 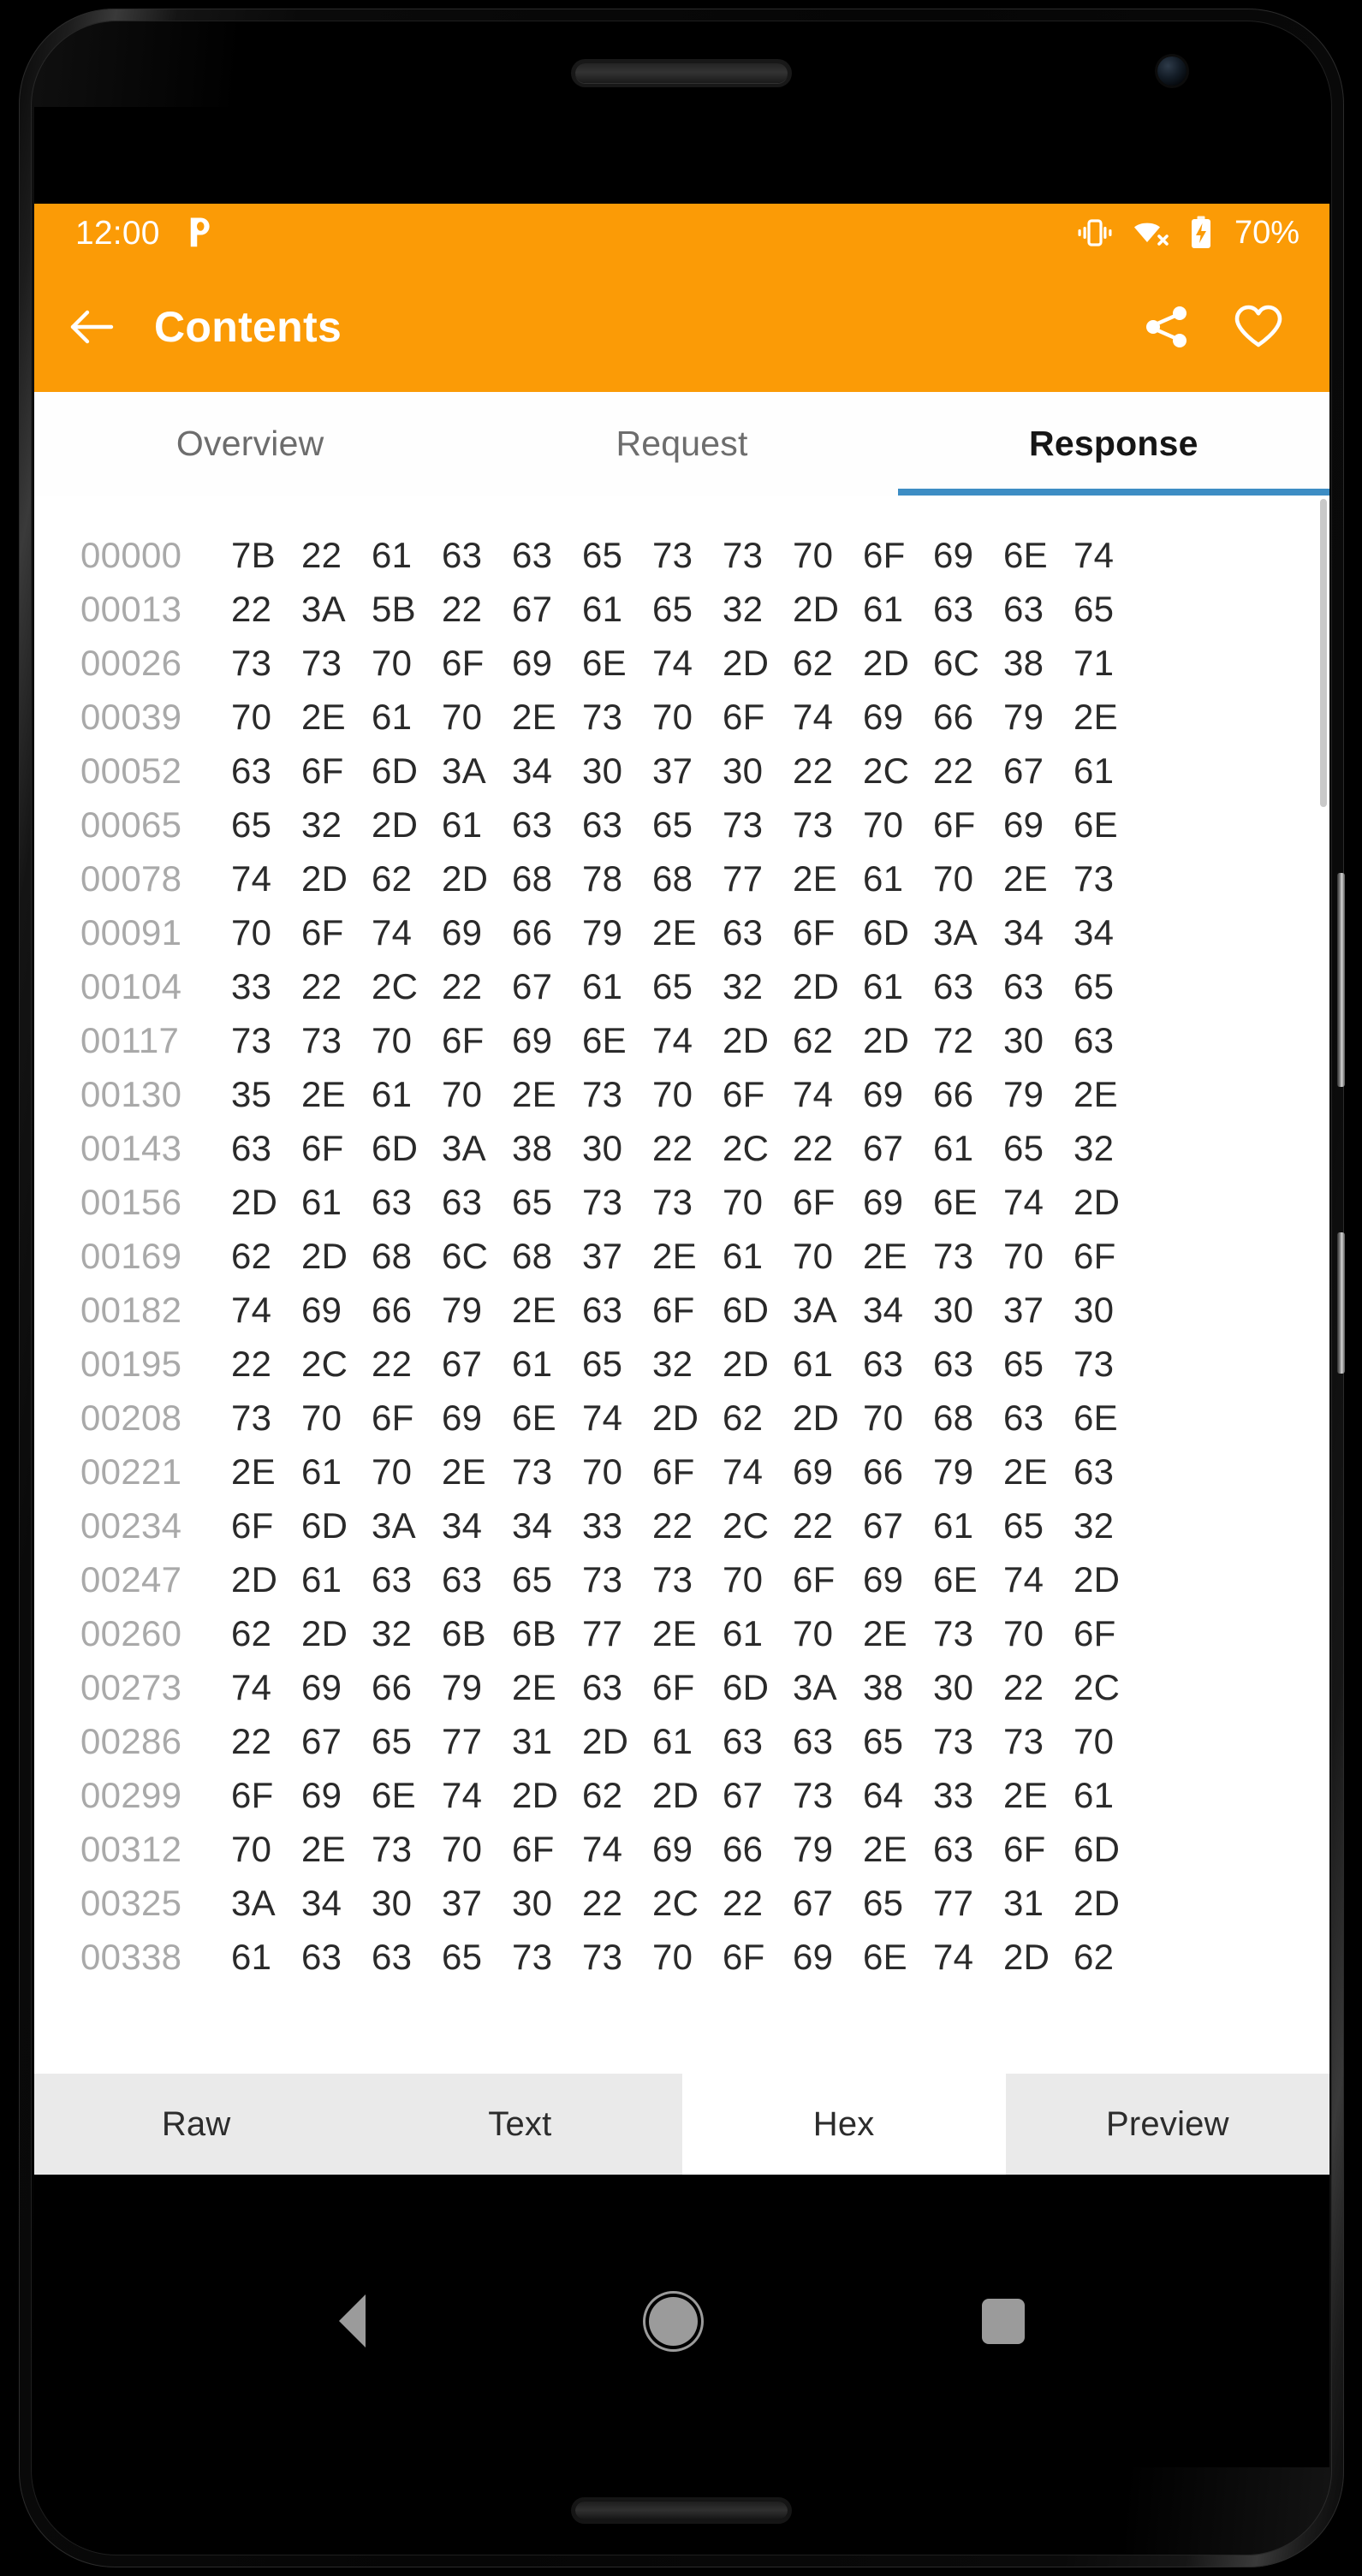 What do you see at coordinates (681, 831) in the screenshot?
I see `hex-row: 00065 65 32 2D 61 63 63 65 73 73 70 6F 69 6E` at bounding box center [681, 831].